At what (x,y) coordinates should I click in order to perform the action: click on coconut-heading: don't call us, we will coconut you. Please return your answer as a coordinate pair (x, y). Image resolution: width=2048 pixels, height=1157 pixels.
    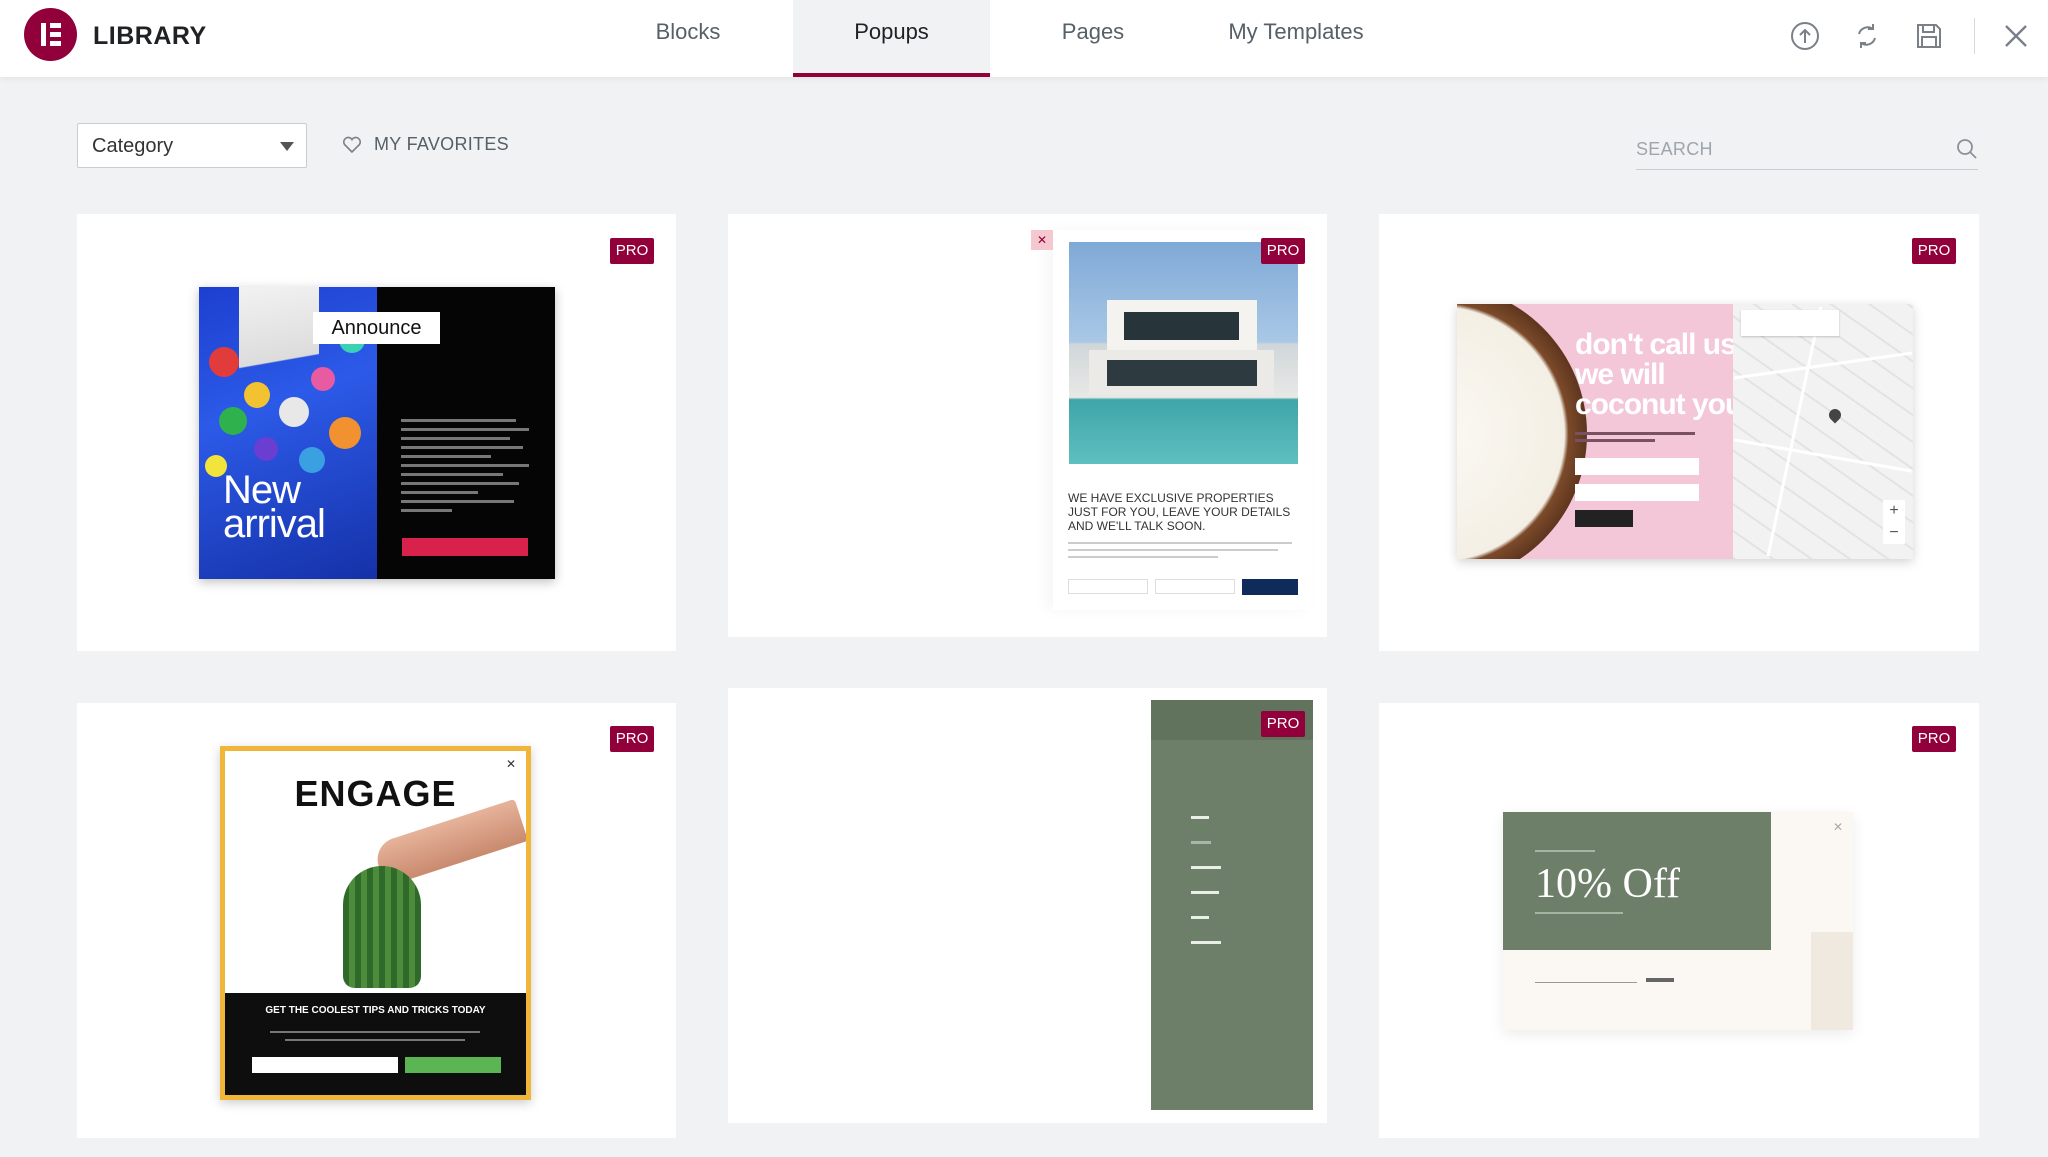
    Looking at the image, I should click on (1659, 374).